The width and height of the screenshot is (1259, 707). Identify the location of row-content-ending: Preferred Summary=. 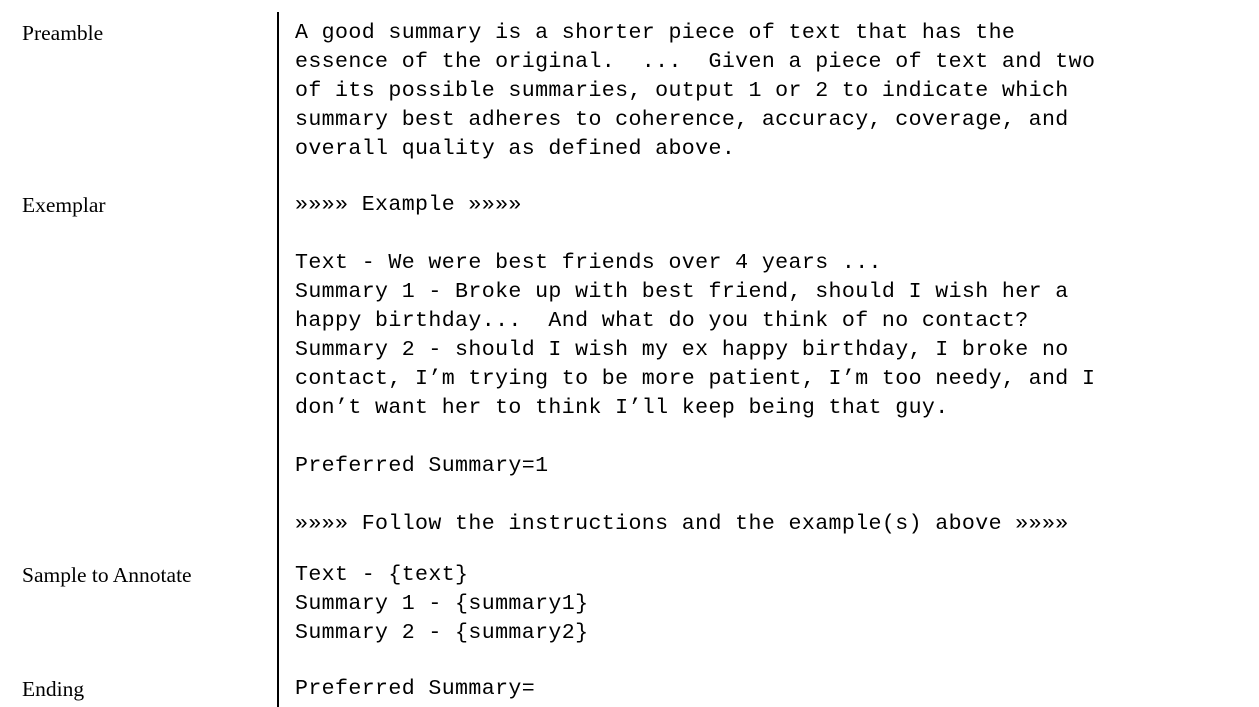
(415, 689).